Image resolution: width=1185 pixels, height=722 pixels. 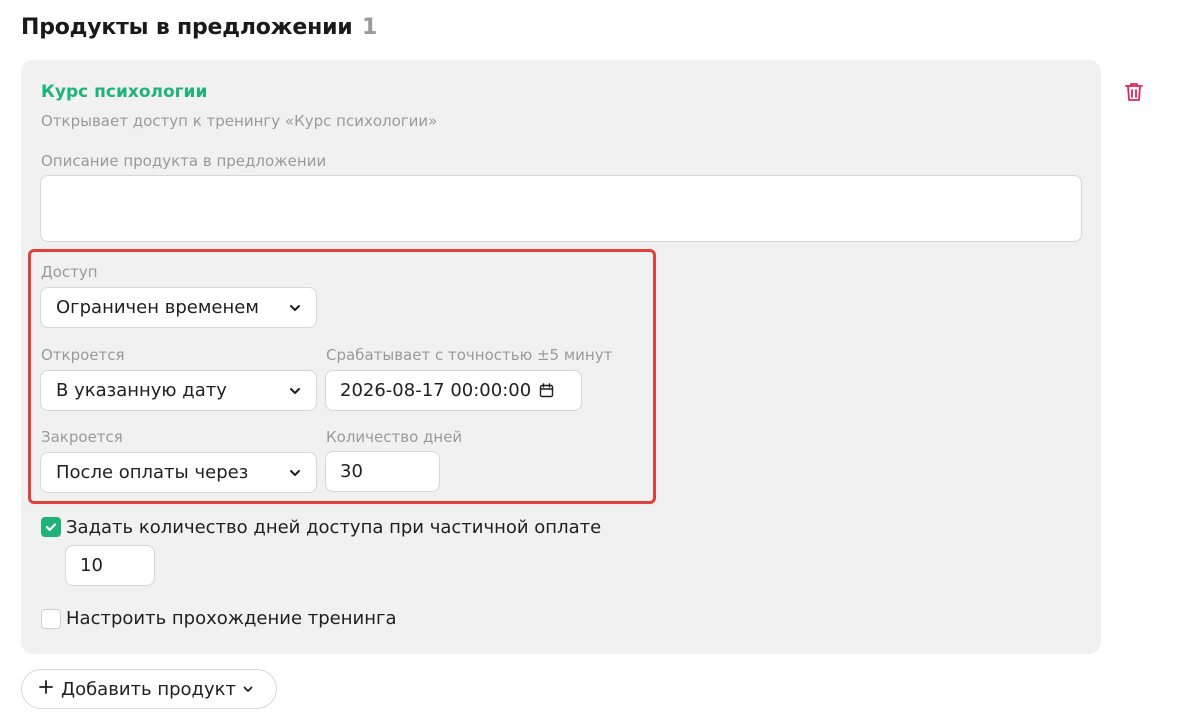 I want to click on open-date-input: 2026-08-17 00:00:00, so click(x=453, y=390).